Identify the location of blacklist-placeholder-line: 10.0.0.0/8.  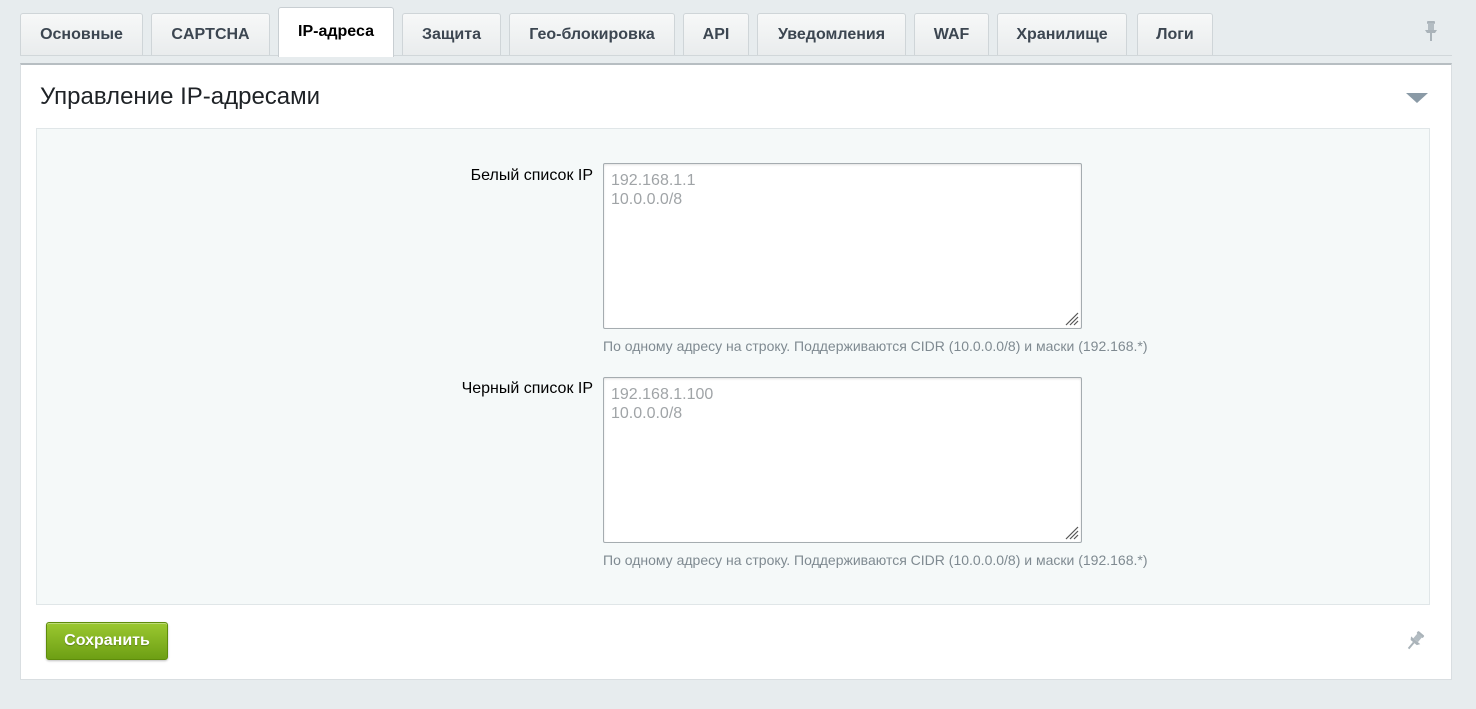
(647, 413).